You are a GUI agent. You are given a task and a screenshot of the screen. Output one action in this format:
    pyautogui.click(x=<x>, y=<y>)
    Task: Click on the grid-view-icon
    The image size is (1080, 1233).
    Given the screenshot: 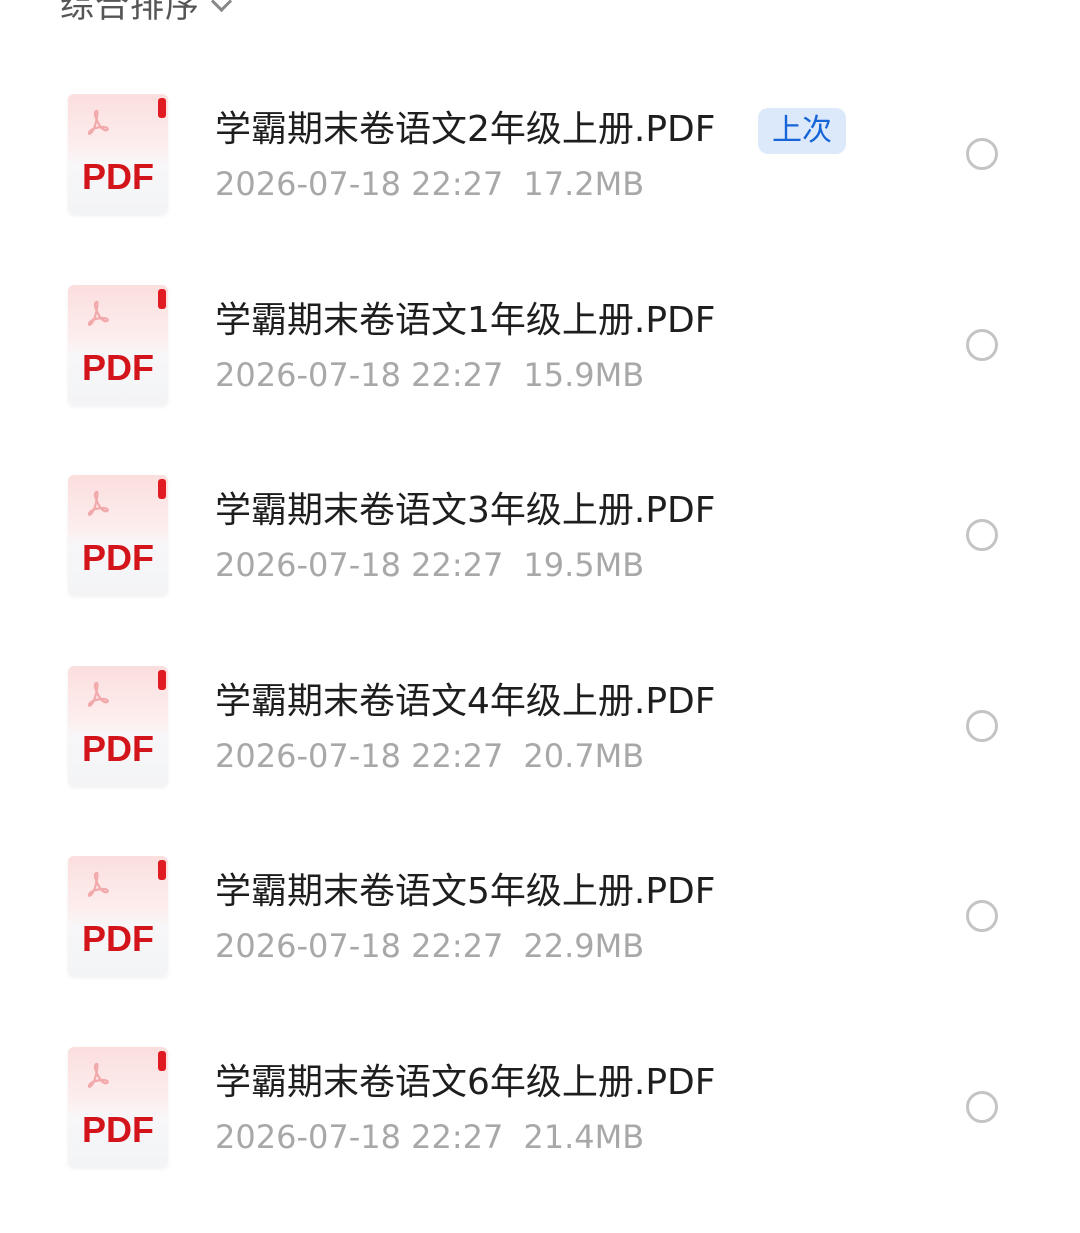 What is the action you would take?
    pyautogui.click(x=992, y=9)
    